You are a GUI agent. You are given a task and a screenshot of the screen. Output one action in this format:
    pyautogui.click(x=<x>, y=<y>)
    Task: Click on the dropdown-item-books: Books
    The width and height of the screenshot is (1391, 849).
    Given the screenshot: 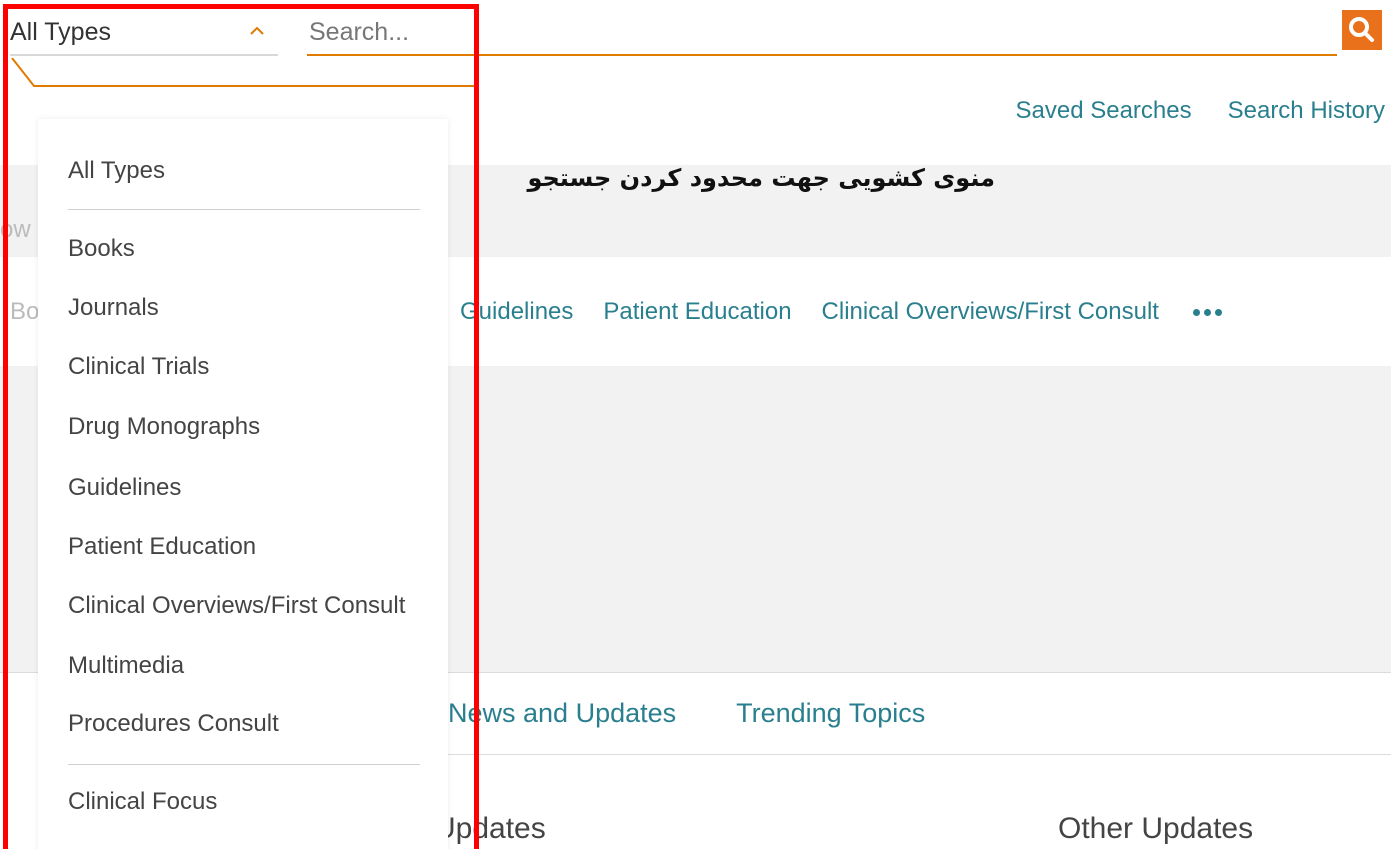 What is the action you would take?
    pyautogui.click(x=101, y=249)
    